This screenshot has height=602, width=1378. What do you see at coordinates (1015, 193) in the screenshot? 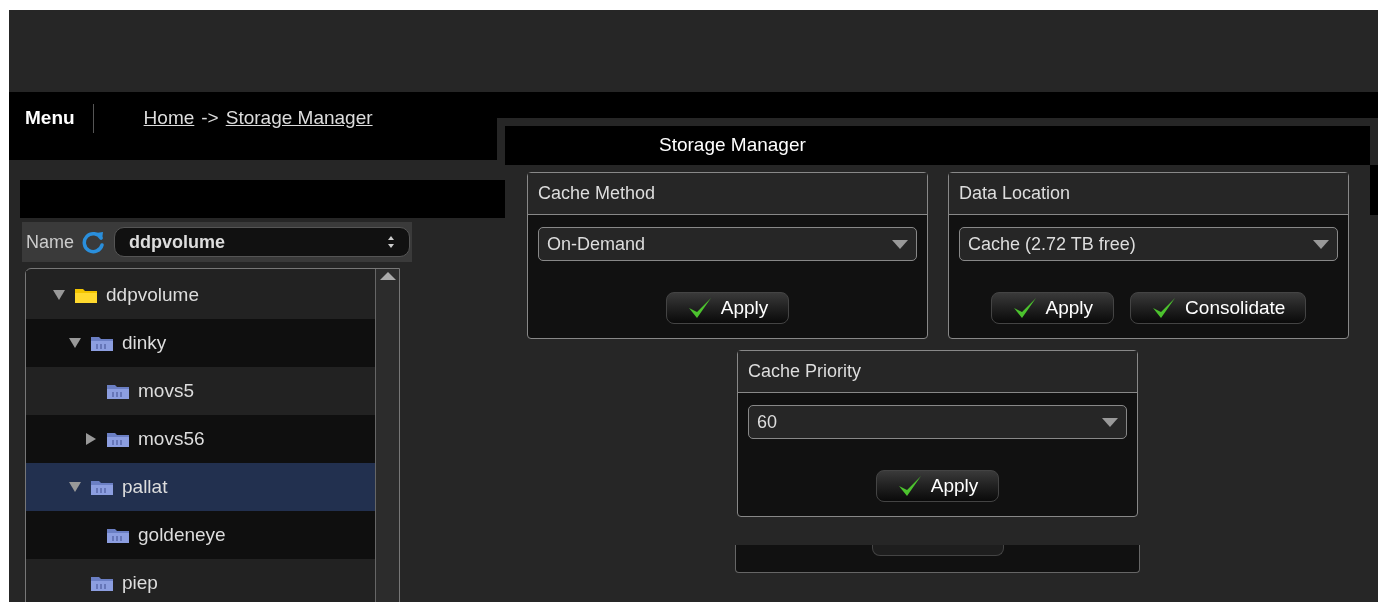
I see `panel-title: Data Location` at bounding box center [1015, 193].